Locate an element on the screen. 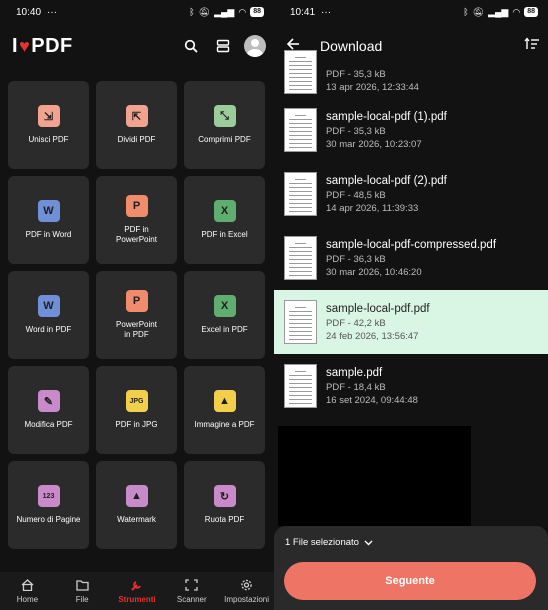 The height and width of the screenshot is (610, 548). clock: 10:41 is located at coordinates (303, 12).